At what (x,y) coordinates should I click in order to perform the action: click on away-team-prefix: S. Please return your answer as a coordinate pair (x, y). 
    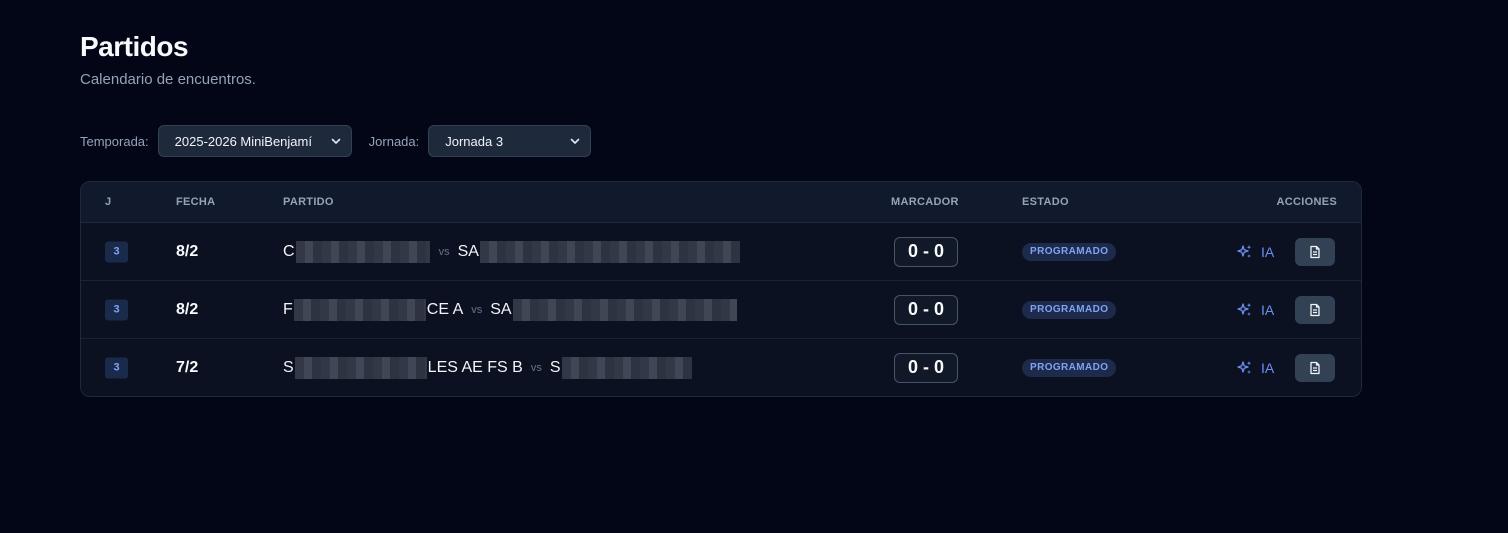
    Looking at the image, I should click on (555, 367).